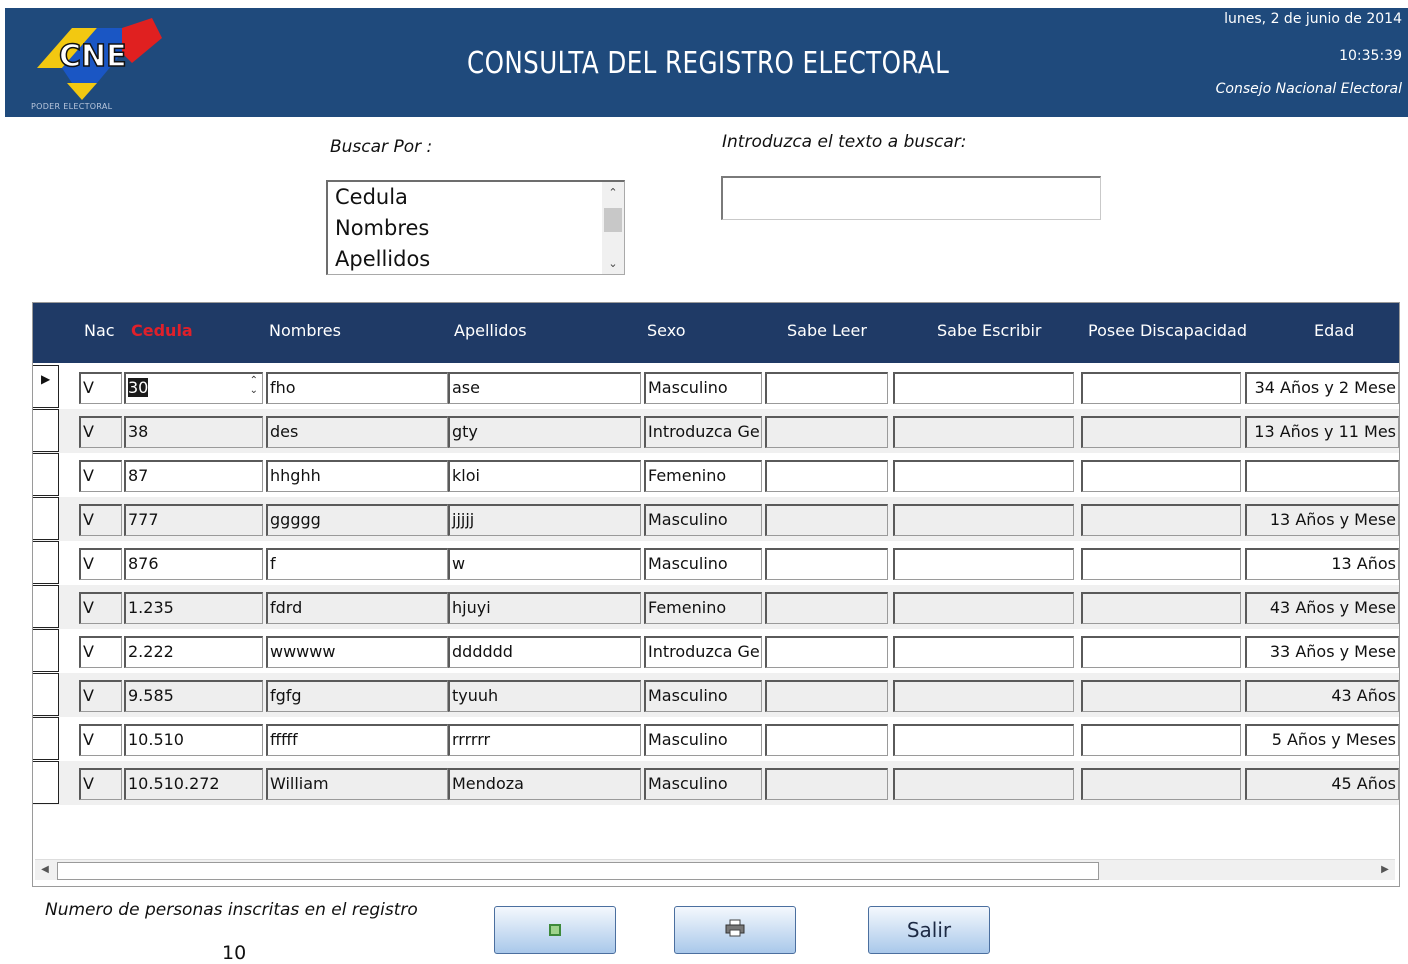 Image resolution: width=1408 pixels, height=964 pixels. Describe the element at coordinates (1334, 330) in the screenshot. I see `column-header-edad: Edad` at that location.